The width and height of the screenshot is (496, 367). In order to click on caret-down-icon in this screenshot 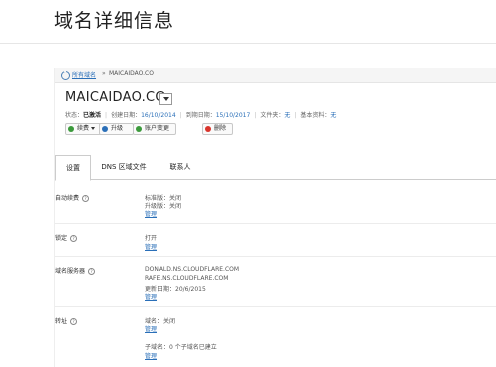, I will do `click(166, 99)`.